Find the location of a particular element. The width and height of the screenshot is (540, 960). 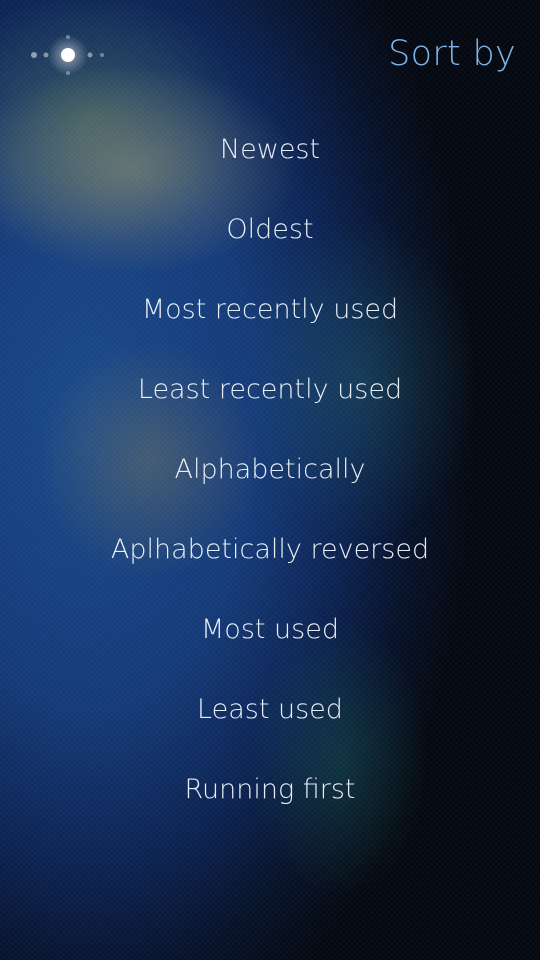

sort-option-newest: Newest is located at coordinates (270, 150).